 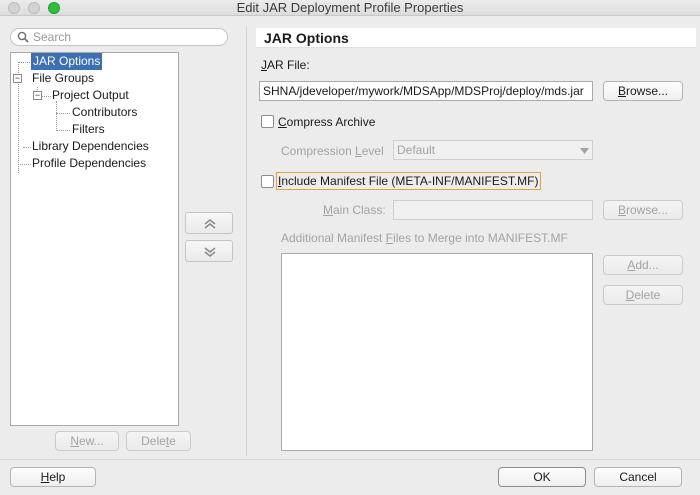 What do you see at coordinates (128, 37) in the screenshot?
I see `search-input` at bounding box center [128, 37].